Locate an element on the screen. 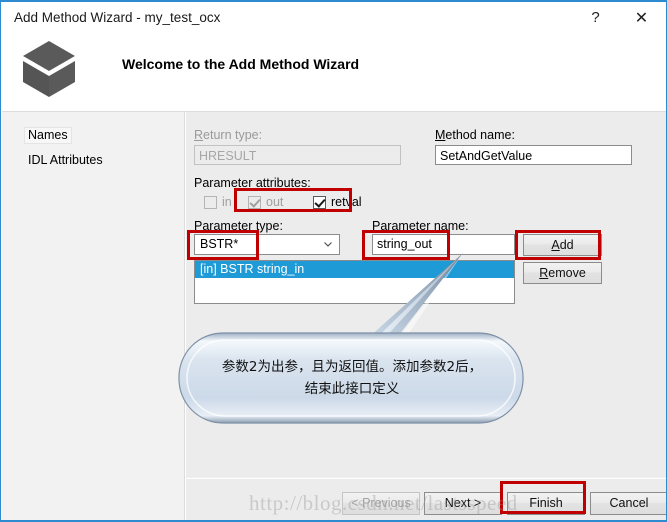 The width and height of the screenshot is (667, 522). add-button: Add is located at coordinates (562, 245).